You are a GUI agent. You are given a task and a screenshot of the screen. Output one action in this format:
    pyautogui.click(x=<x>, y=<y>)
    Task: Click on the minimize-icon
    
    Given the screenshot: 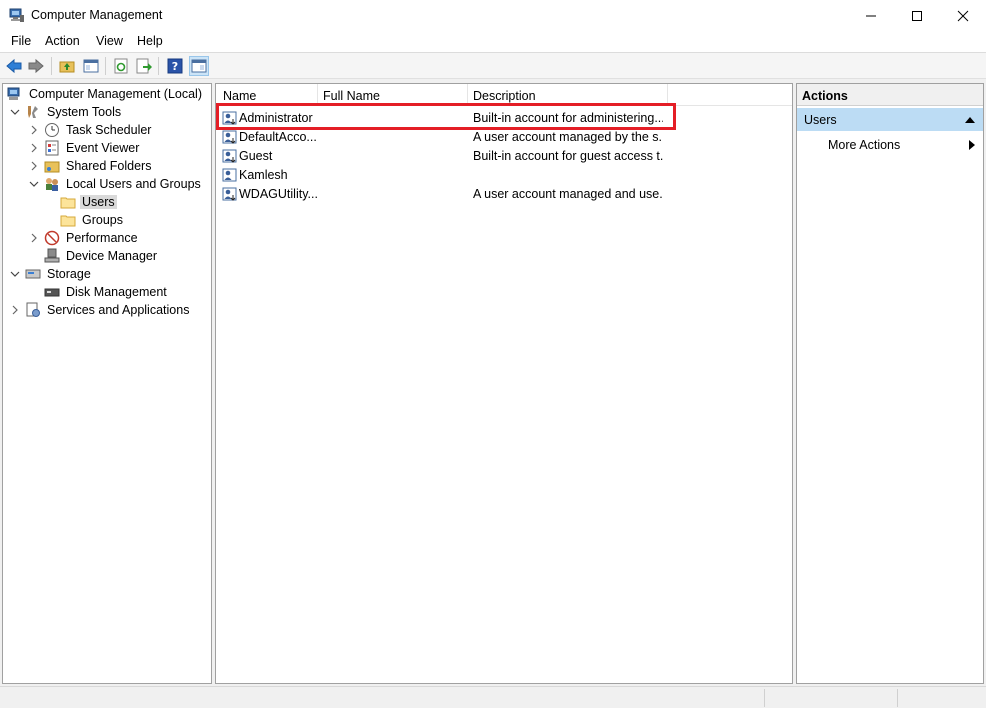 What is the action you would take?
    pyautogui.click(x=871, y=15)
    